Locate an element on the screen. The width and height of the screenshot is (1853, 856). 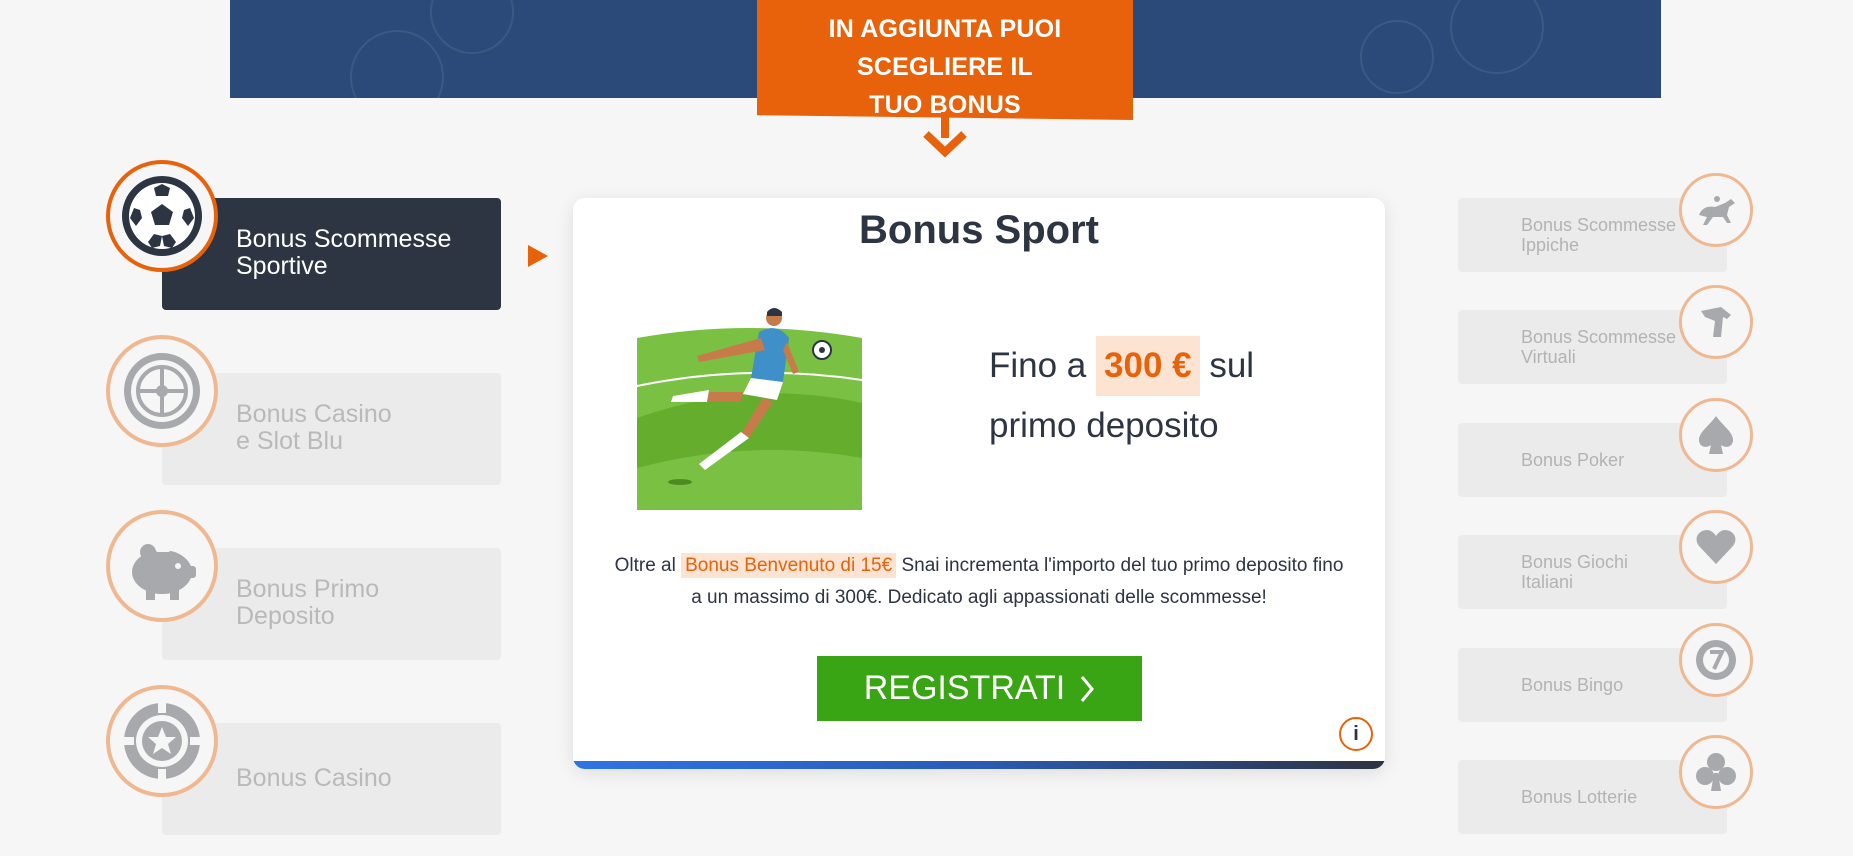
tab-label-line1: Bonus Primo is located at coordinates (308, 589).